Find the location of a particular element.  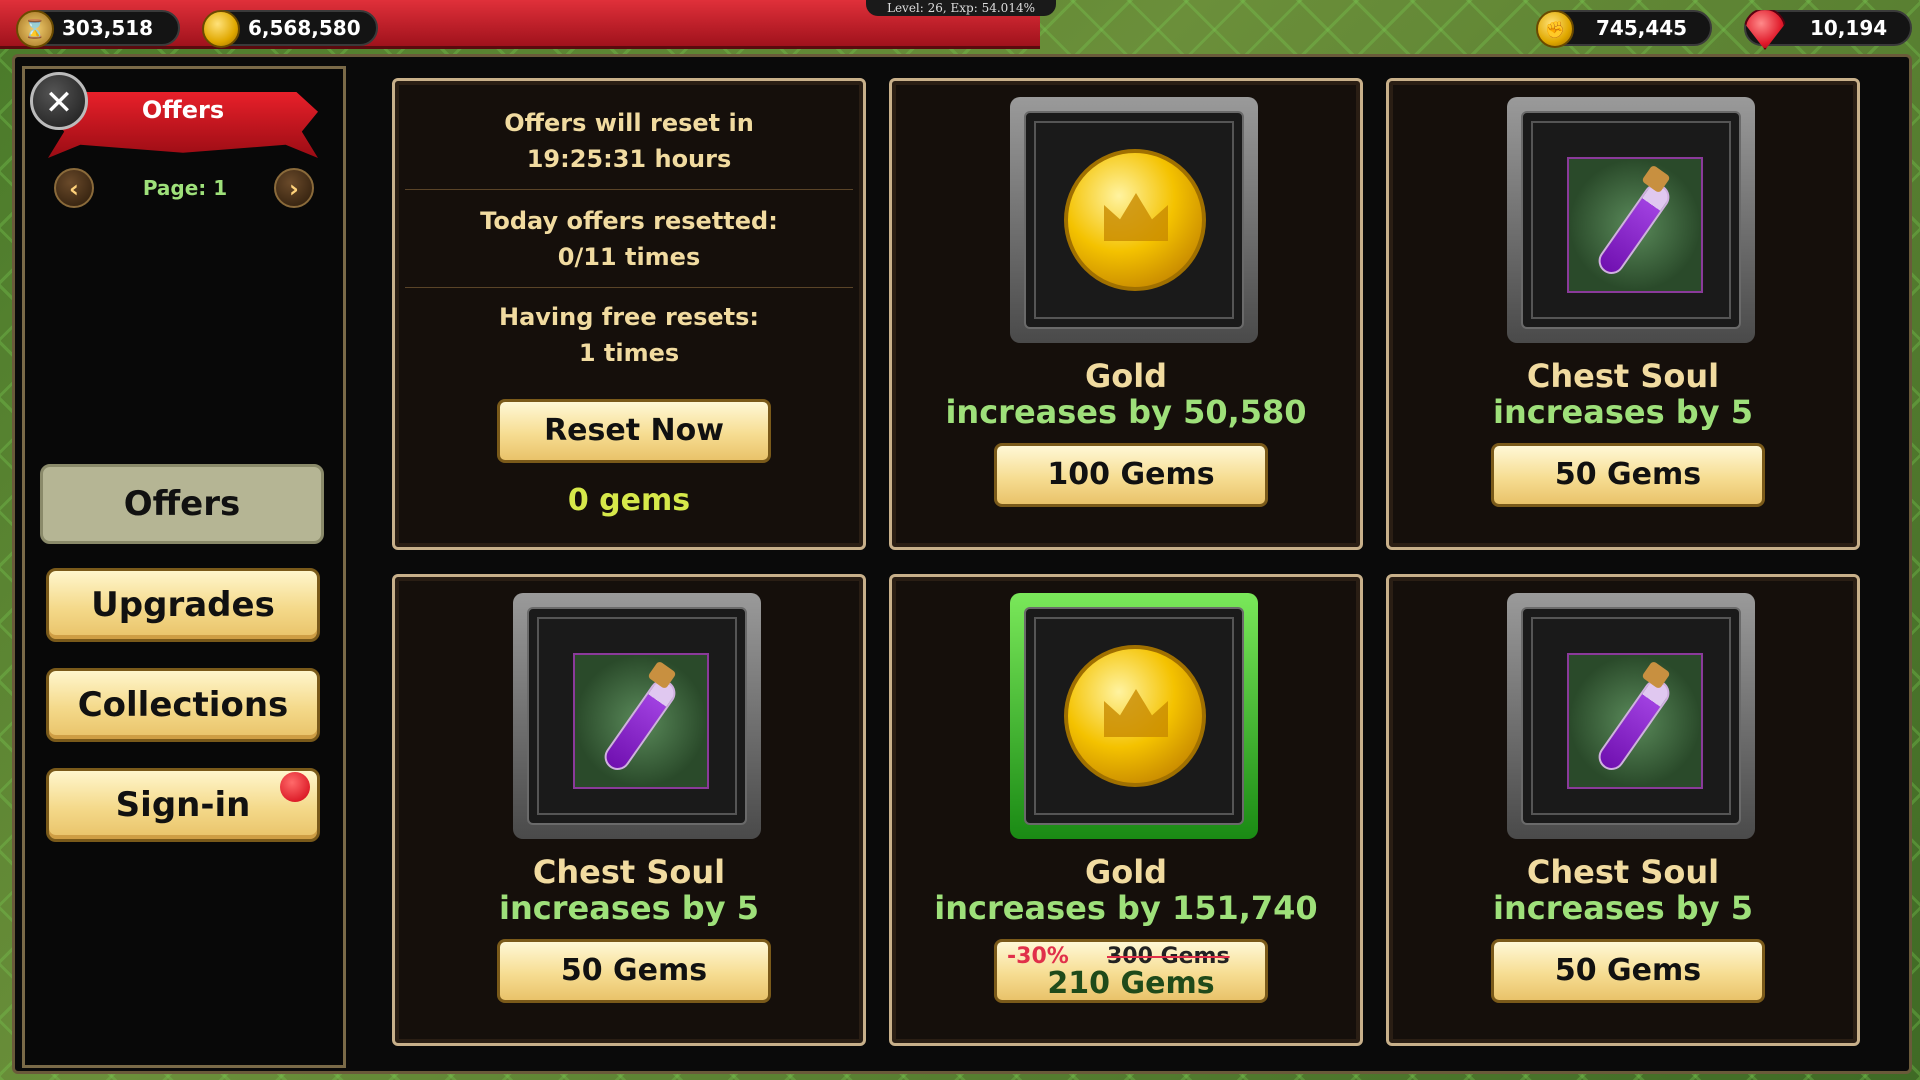

buy-button: -30% 300 Gems 210 Gems is located at coordinates (1131, 971).